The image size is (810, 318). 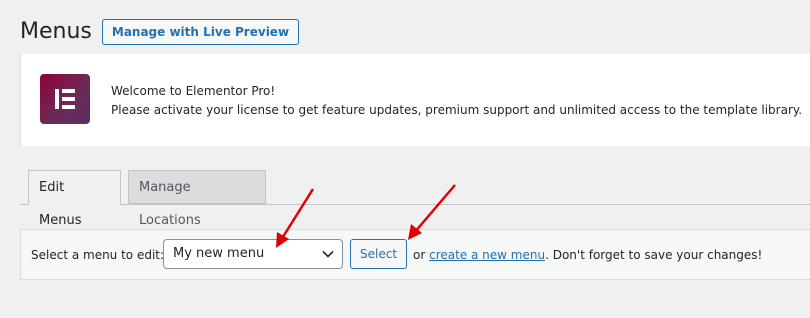 I want to click on tab-manage-locations: Manage Locations, so click(x=197, y=199).